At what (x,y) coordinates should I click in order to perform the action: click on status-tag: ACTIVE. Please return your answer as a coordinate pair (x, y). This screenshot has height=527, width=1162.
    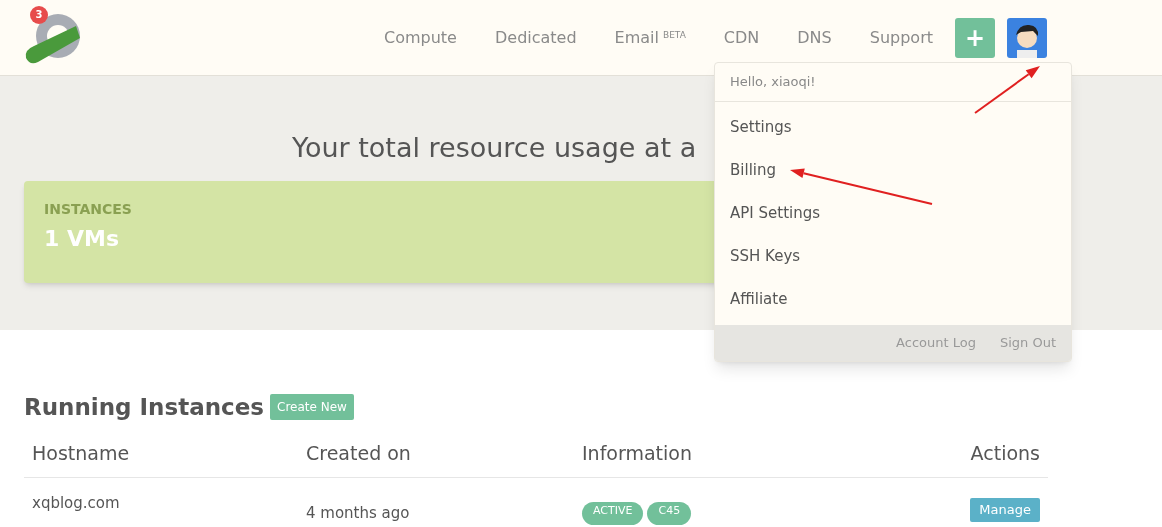
    Looking at the image, I should click on (613, 513).